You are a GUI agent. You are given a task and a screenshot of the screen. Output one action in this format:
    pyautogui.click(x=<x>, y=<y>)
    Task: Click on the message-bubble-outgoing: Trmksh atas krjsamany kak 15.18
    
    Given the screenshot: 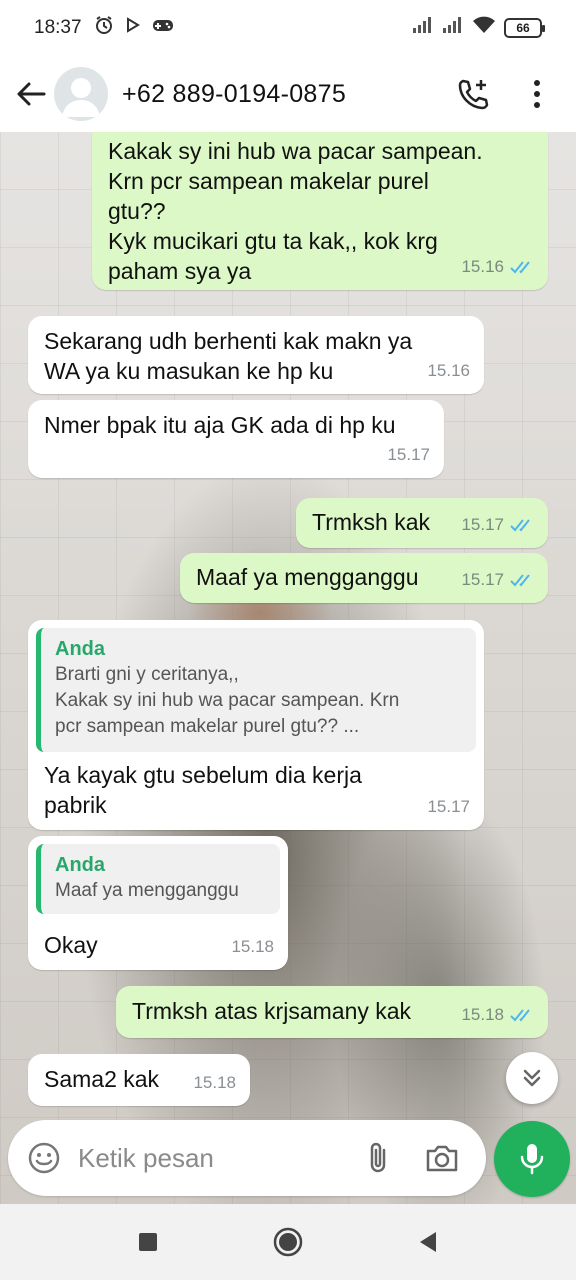 What is the action you would take?
    pyautogui.click(x=332, y=1012)
    